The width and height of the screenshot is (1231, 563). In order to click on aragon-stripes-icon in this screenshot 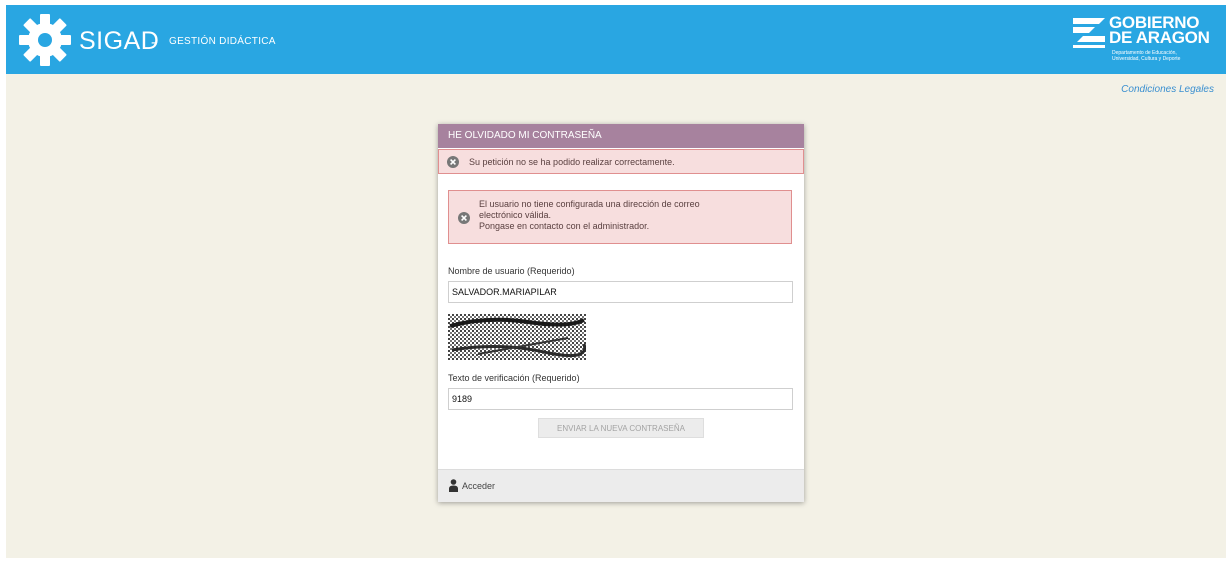, I will do `click(1089, 33)`.